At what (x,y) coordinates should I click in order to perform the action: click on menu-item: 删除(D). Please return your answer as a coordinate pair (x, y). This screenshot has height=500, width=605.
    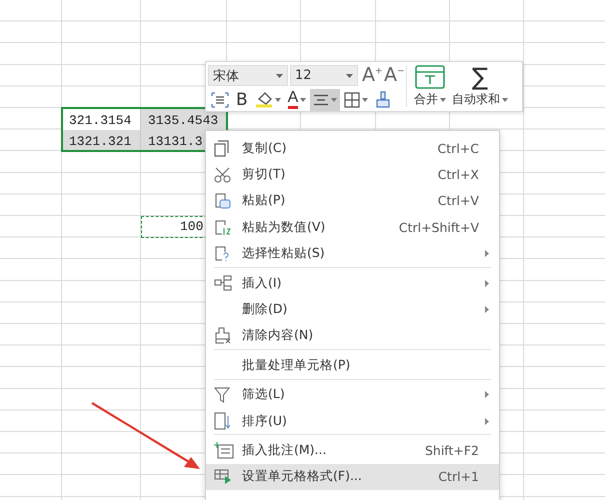
    Looking at the image, I should click on (352, 309).